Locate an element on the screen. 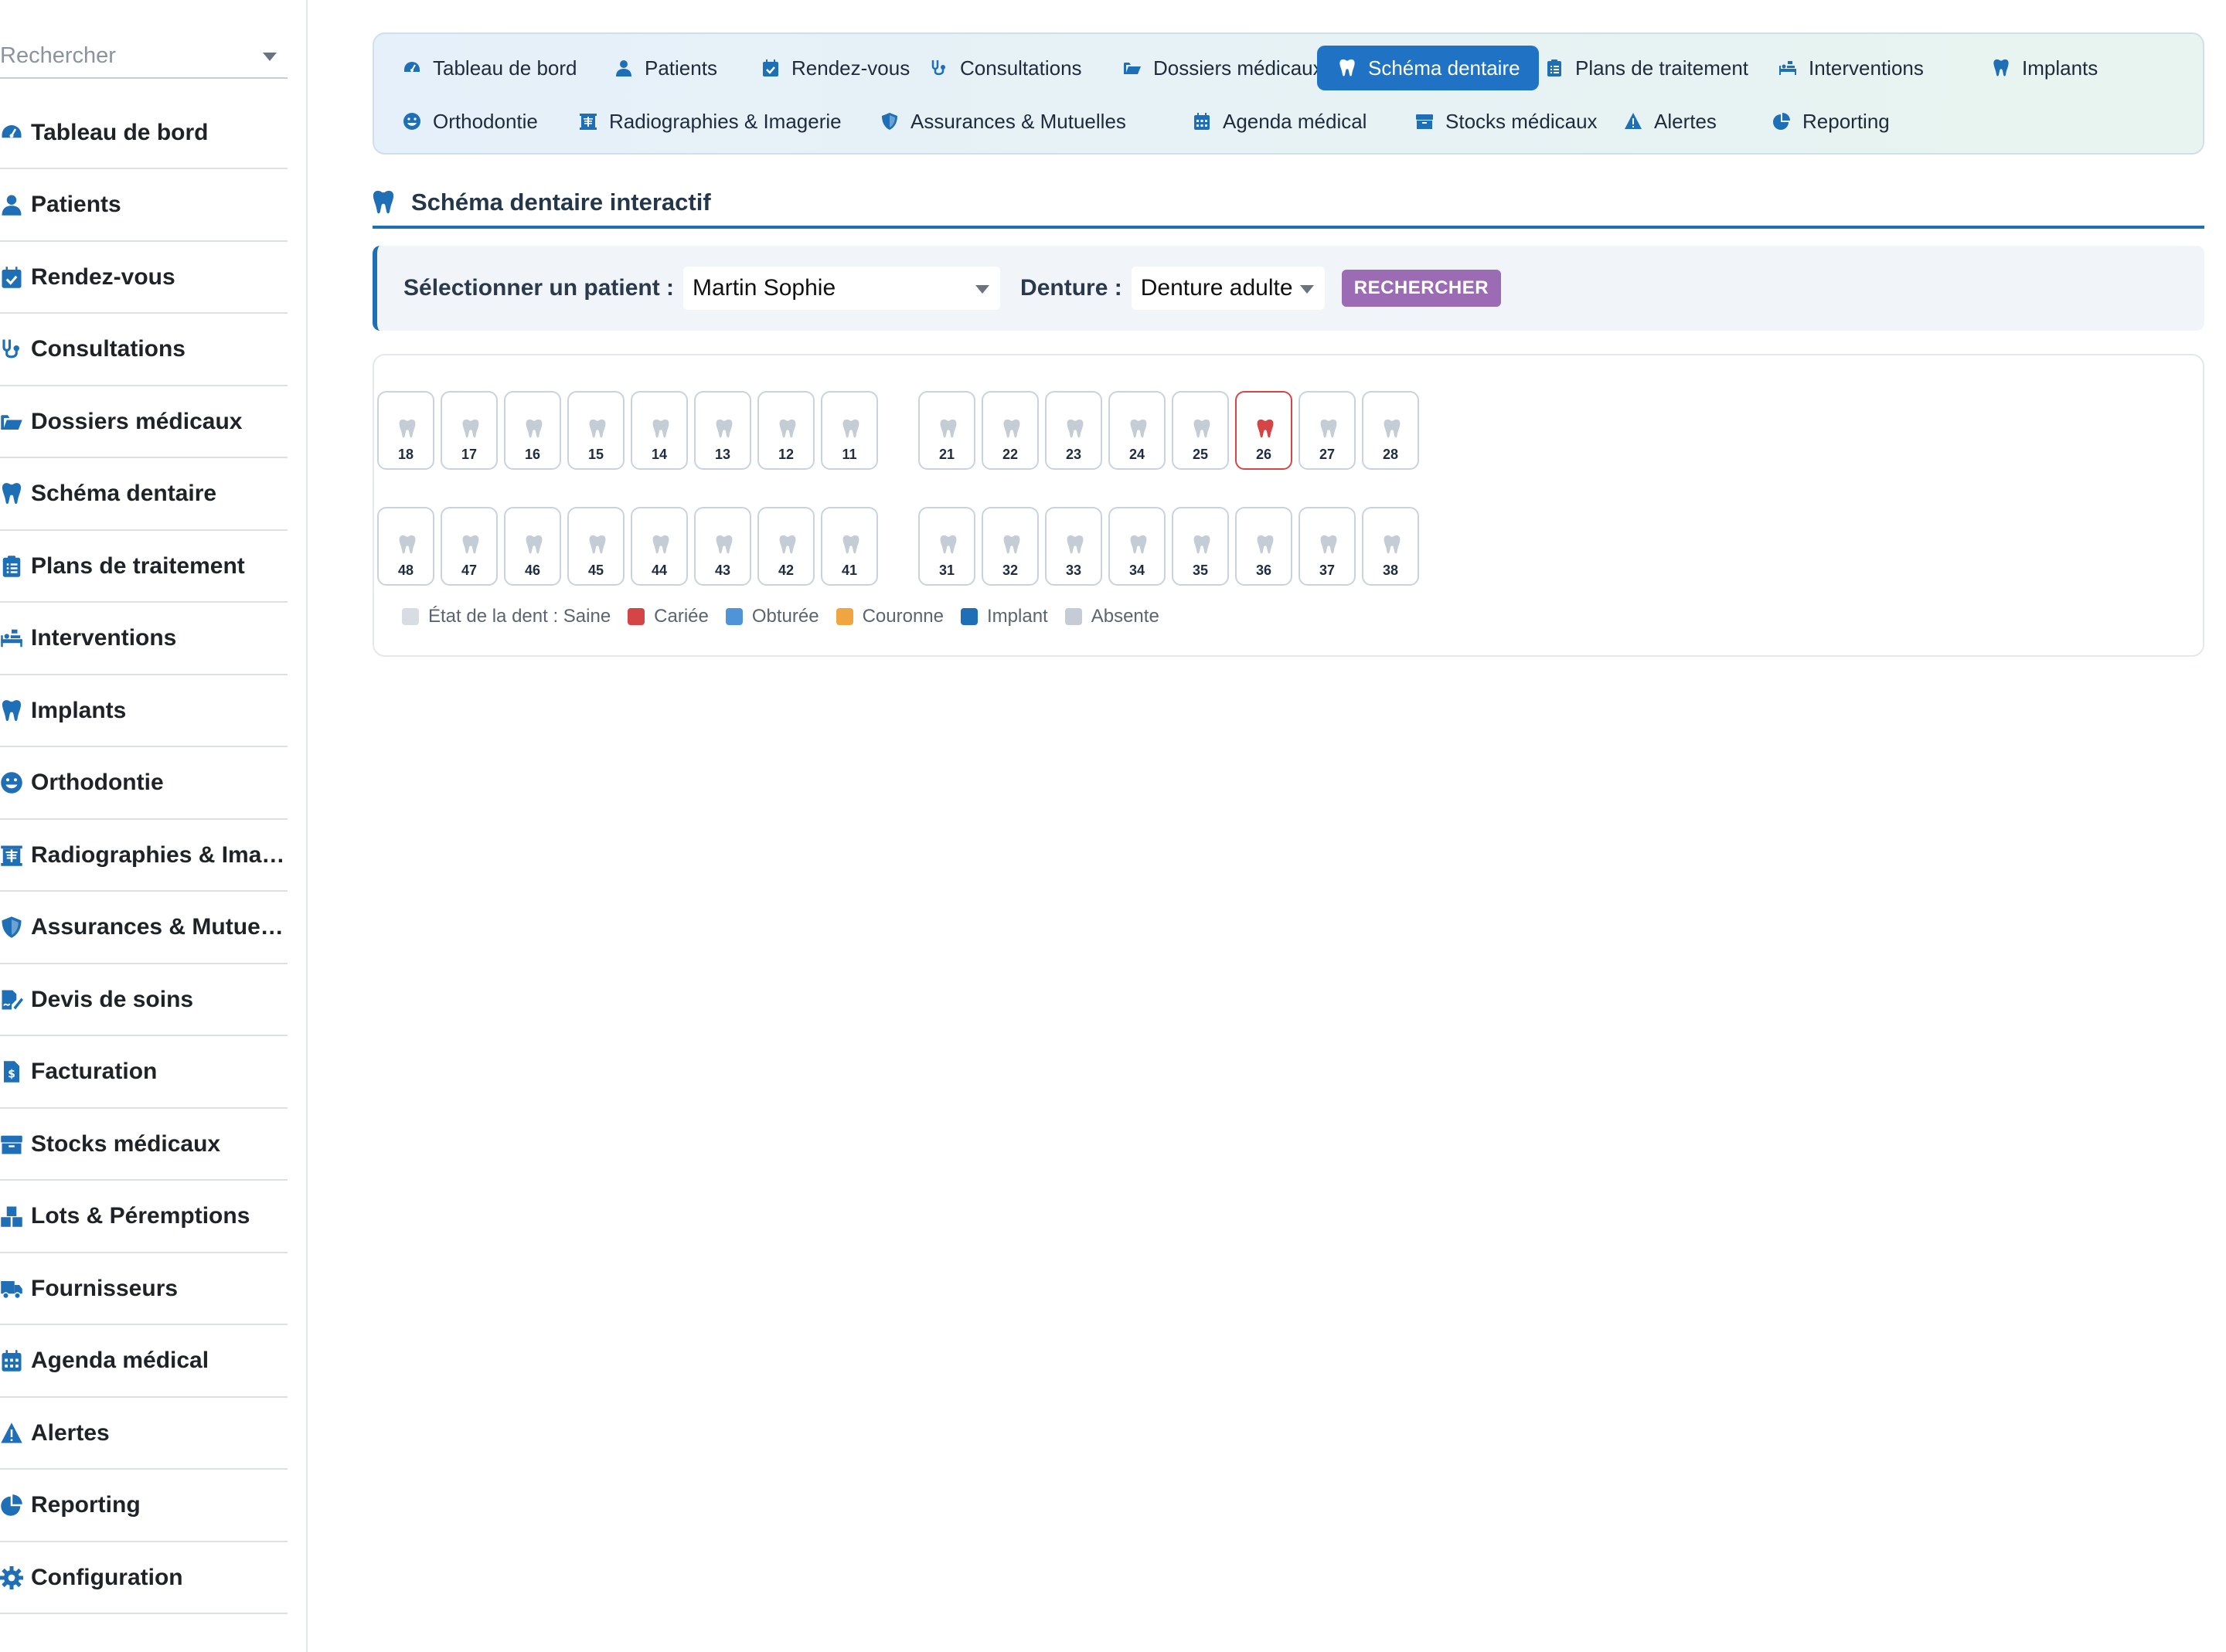  sidebar-item-agenda-medical: Agenda médical is located at coordinates (144, 1362).